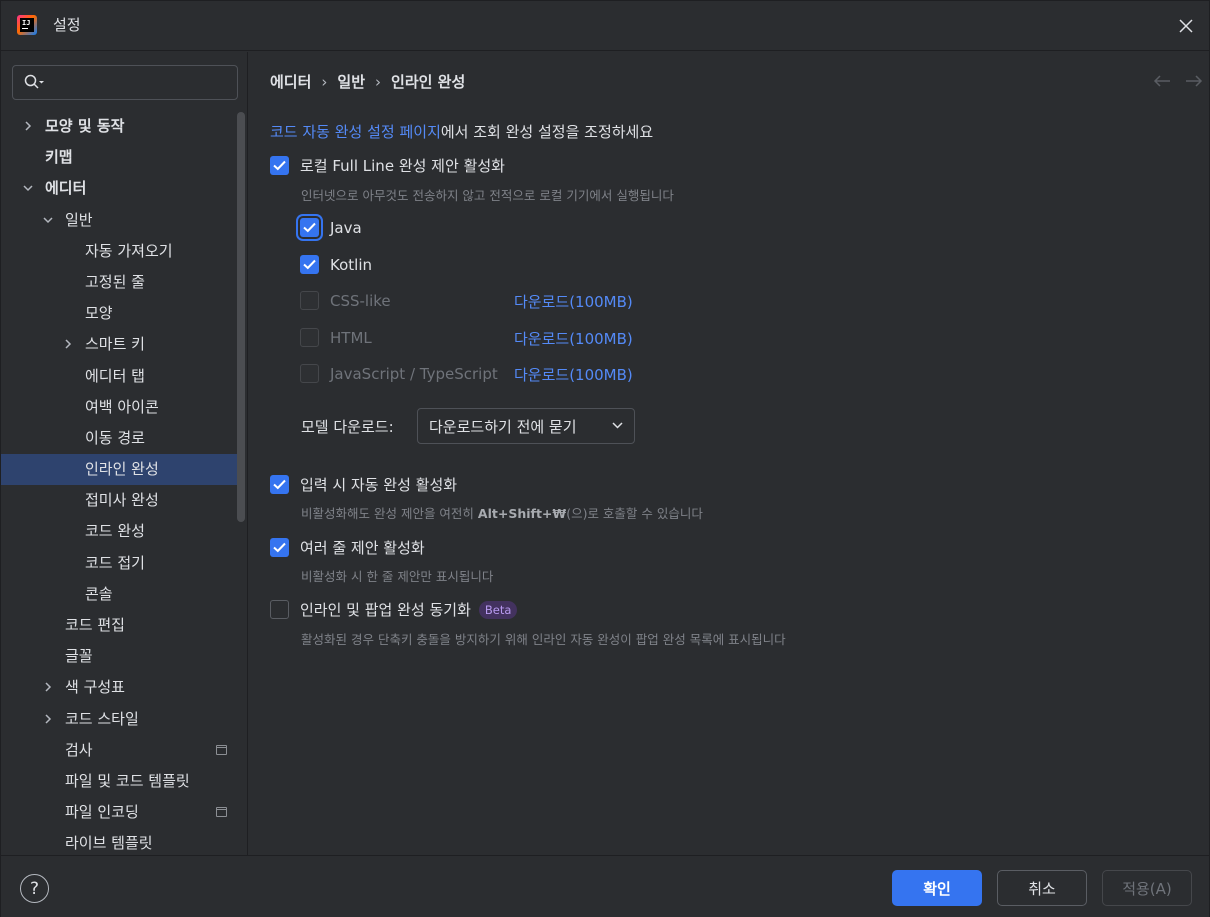  I want to click on model-download-label: 모델 다운로드:, so click(347, 427).